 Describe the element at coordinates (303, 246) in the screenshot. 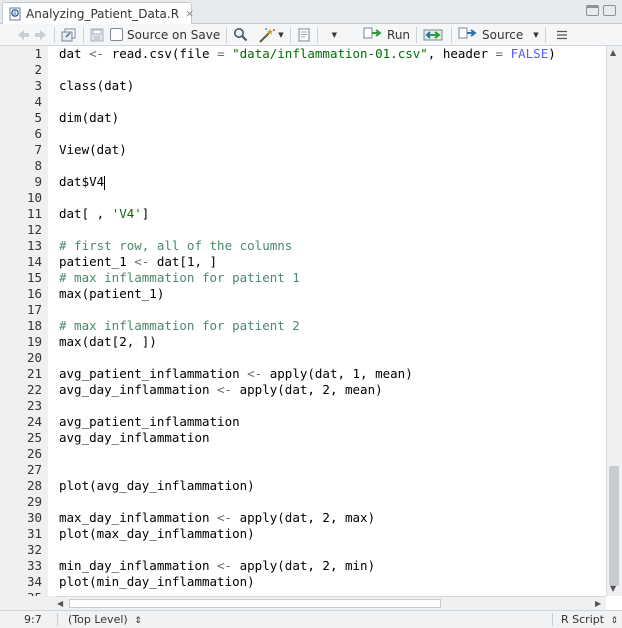

I see `code-line: 13 # first row, all of the columns` at that location.